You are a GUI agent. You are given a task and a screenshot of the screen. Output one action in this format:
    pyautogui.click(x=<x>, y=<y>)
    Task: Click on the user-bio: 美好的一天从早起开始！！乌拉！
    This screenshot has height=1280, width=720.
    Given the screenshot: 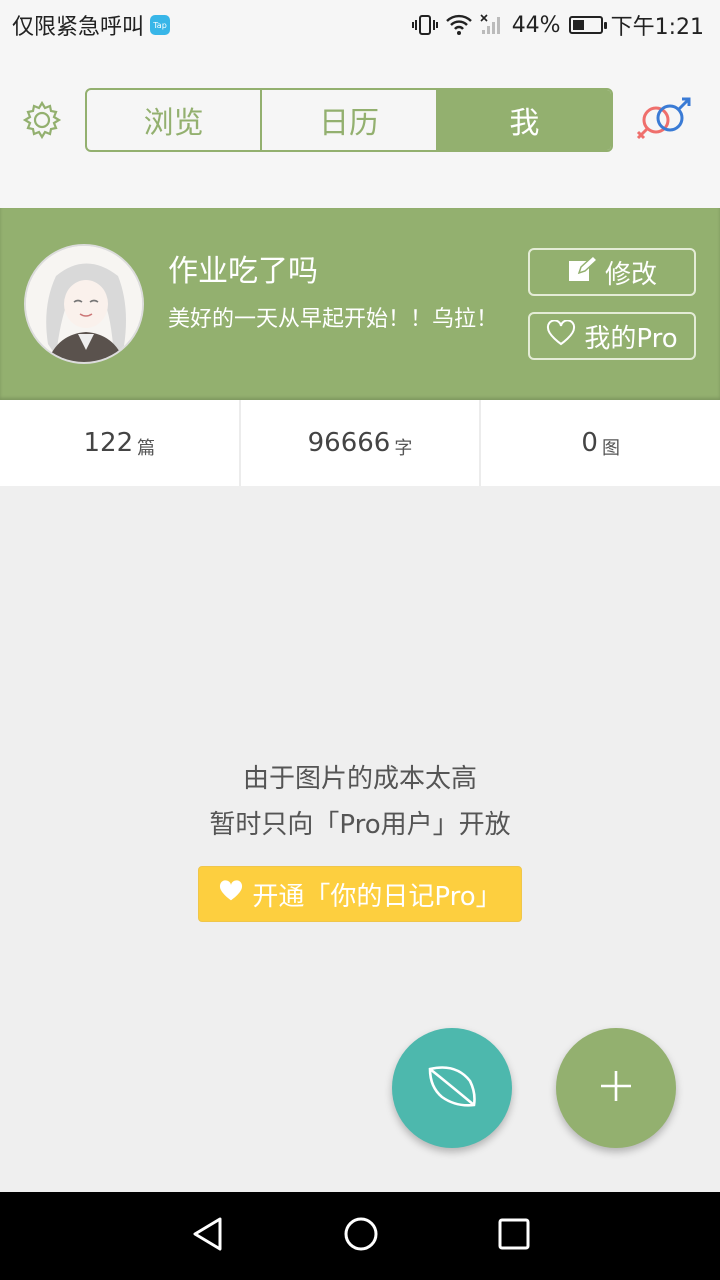 What is the action you would take?
    pyautogui.click(x=333, y=319)
    